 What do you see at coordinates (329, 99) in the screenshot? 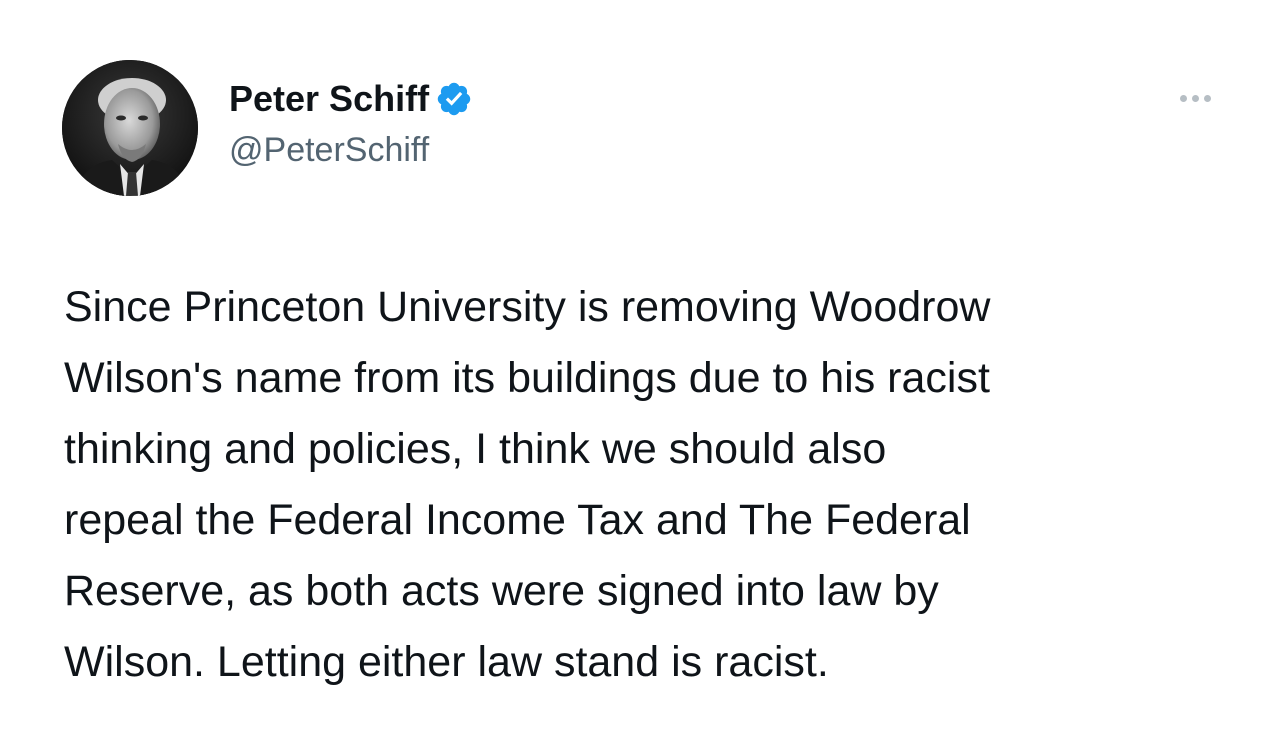
I see `display-name: Peter Schiff` at bounding box center [329, 99].